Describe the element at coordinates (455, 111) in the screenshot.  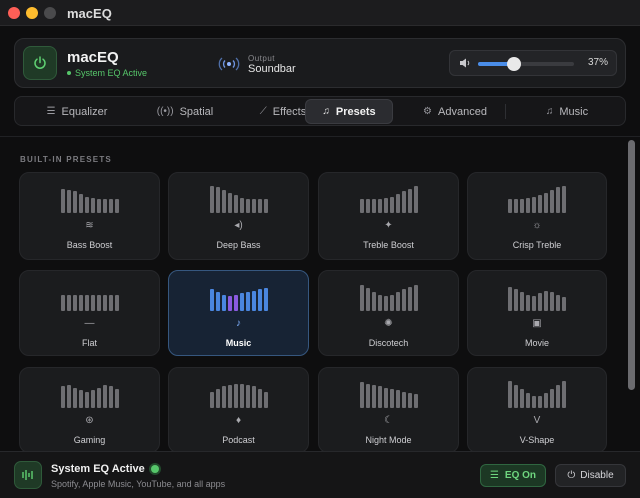
I see `tab-advanced: ⚙ Advanced` at that location.